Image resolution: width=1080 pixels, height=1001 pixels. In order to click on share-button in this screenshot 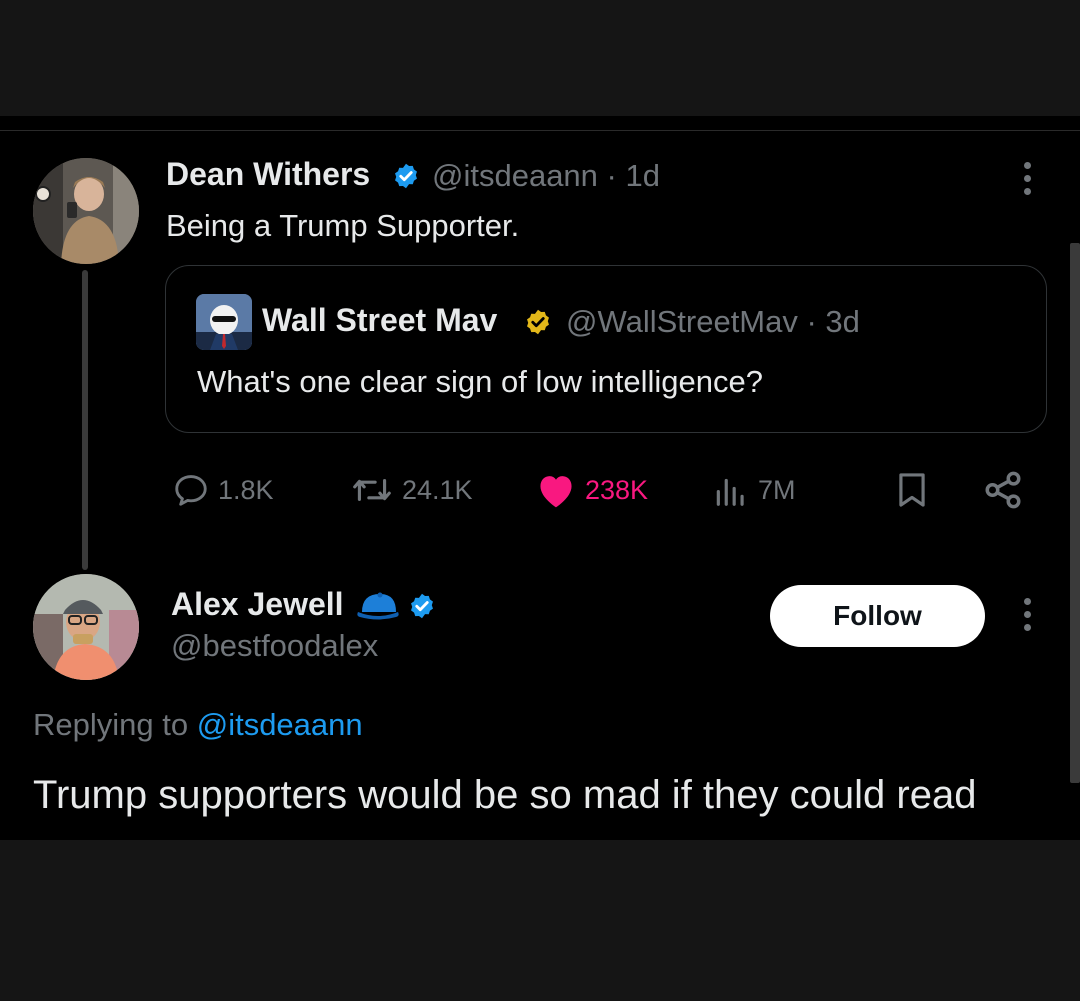, I will do `click(1003, 490)`.